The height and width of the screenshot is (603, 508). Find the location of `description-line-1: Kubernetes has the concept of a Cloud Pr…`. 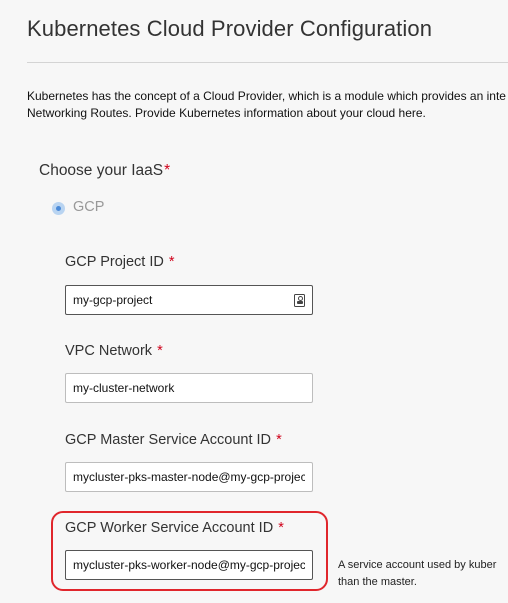

description-line-1: Kubernetes has the concept of a Cloud Pr… is located at coordinates (266, 96).